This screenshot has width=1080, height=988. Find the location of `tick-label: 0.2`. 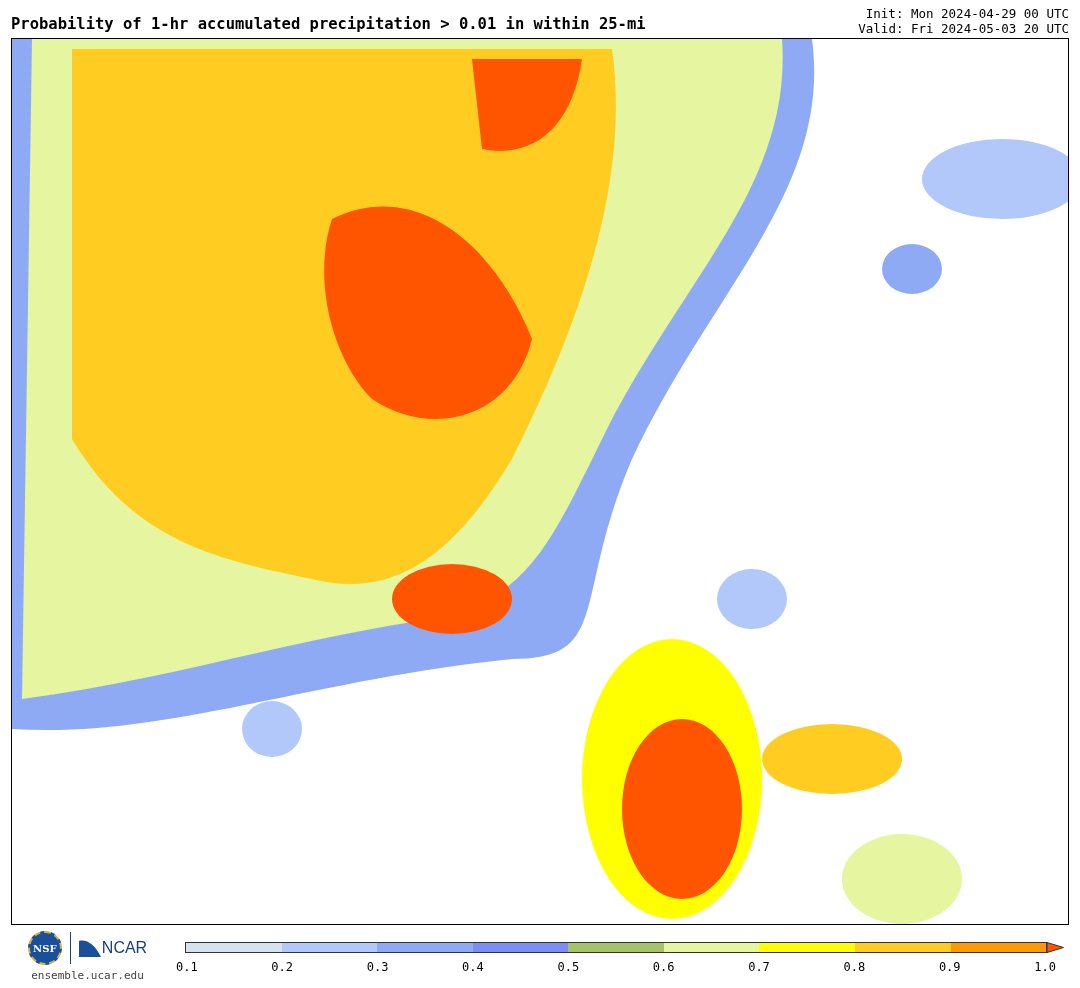

tick-label: 0.2 is located at coordinates (282, 967).